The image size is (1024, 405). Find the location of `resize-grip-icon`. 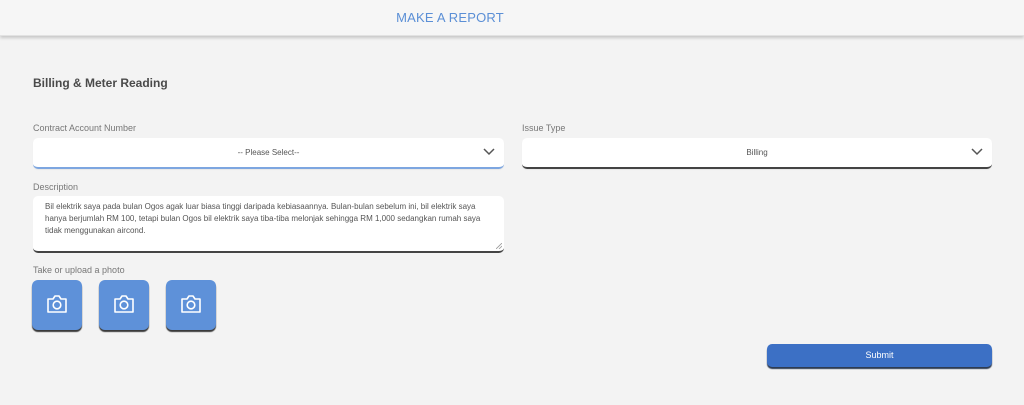

resize-grip-icon is located at coordinates (499, 246).